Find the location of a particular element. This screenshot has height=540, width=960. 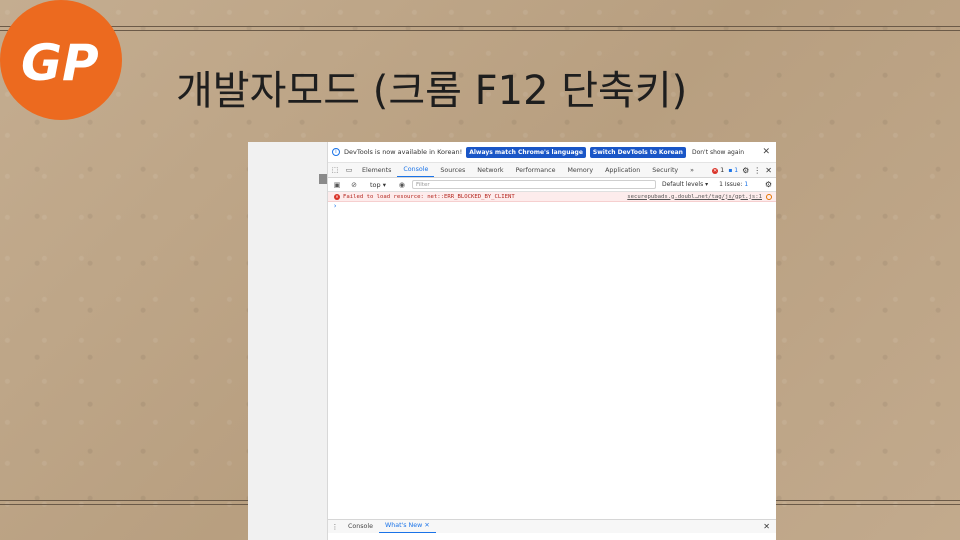

tab-application: Application is located at coordinates (622, 170).